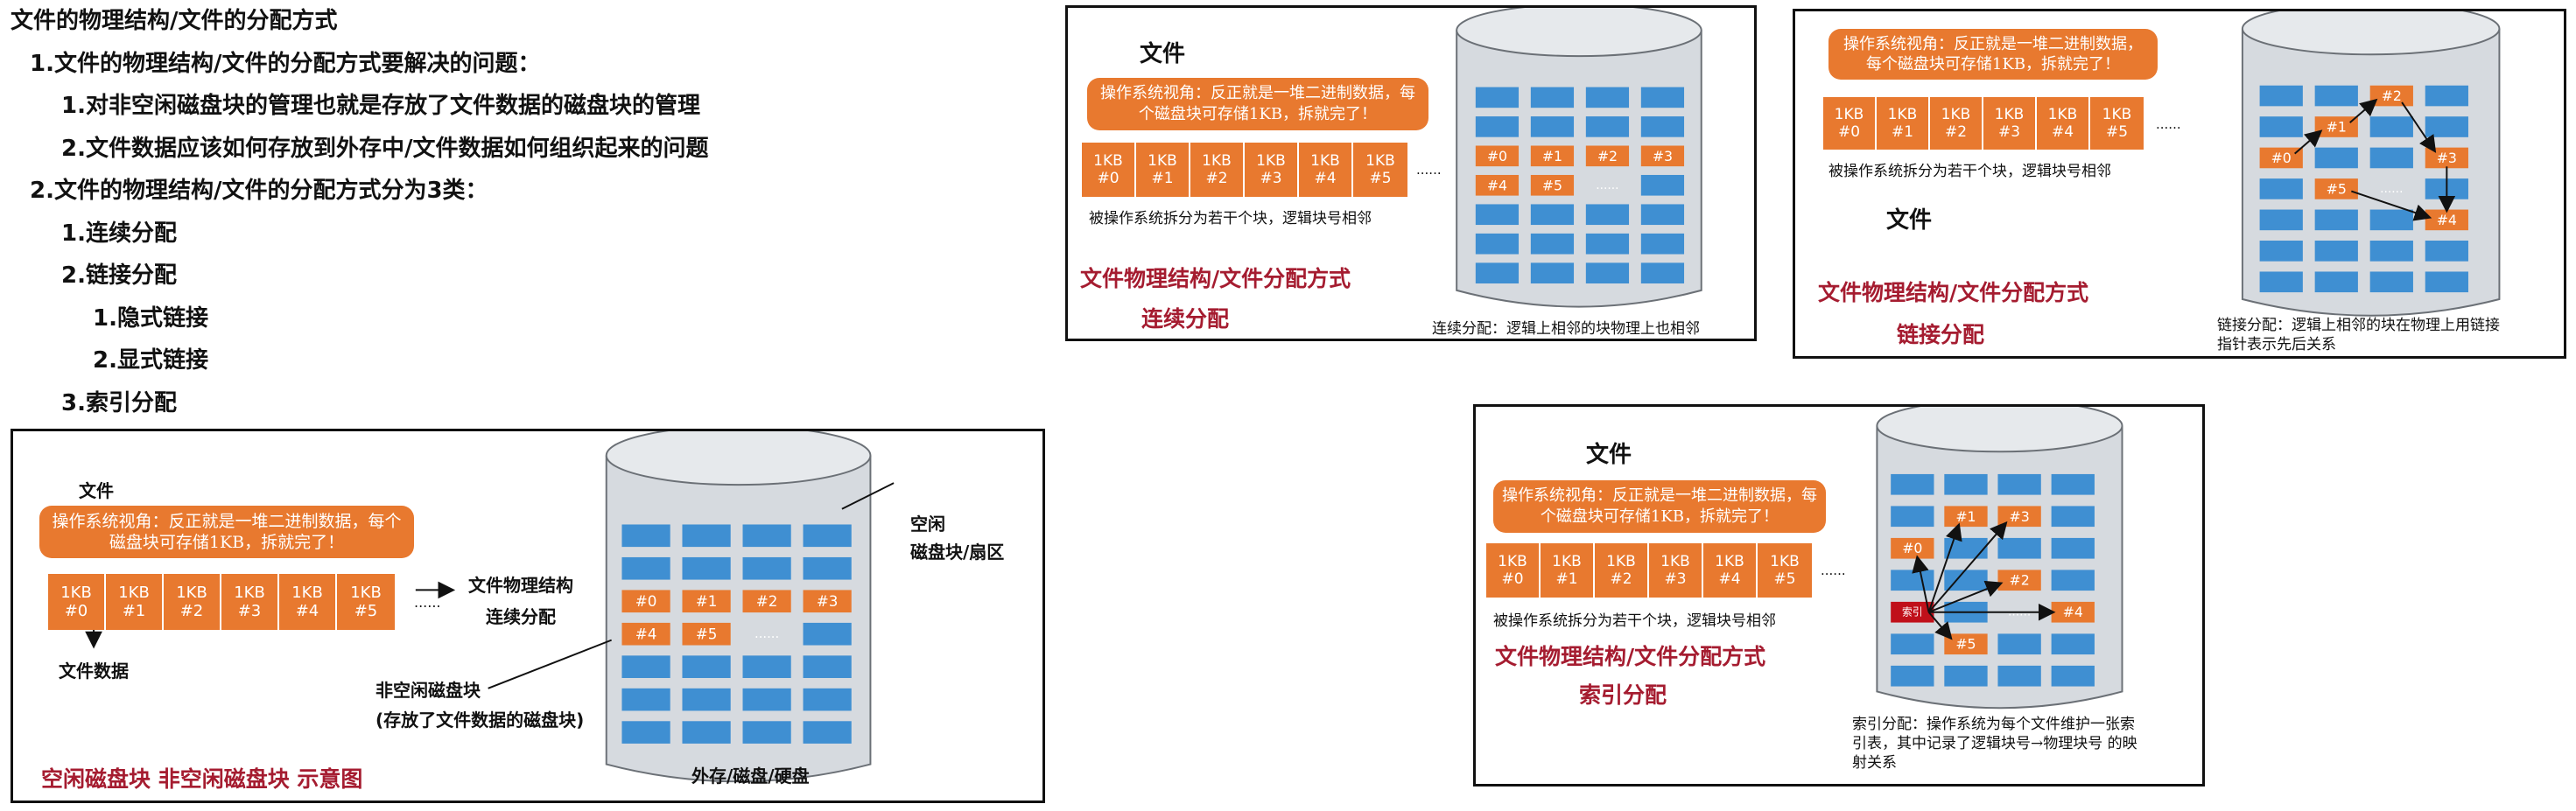 The height and width of the screenshot is (811, 2576). Describe the element at coordinates (259, 191) in the screenshot. I see `outline-item: 2.文件的物理结构/文件的分配方式分为3类：` at that location.